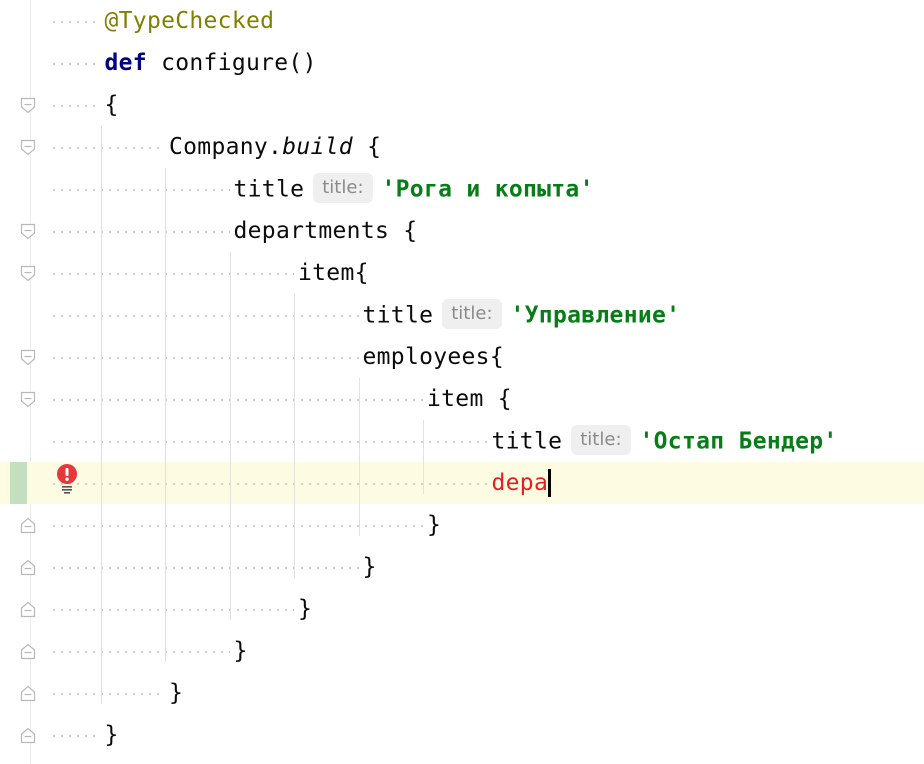 The width and height of the screenshot is (924, 764). What do you see at coordinates (550, 483) in the screenshot?
I see `text-caret` at bounding box center [550, 483].